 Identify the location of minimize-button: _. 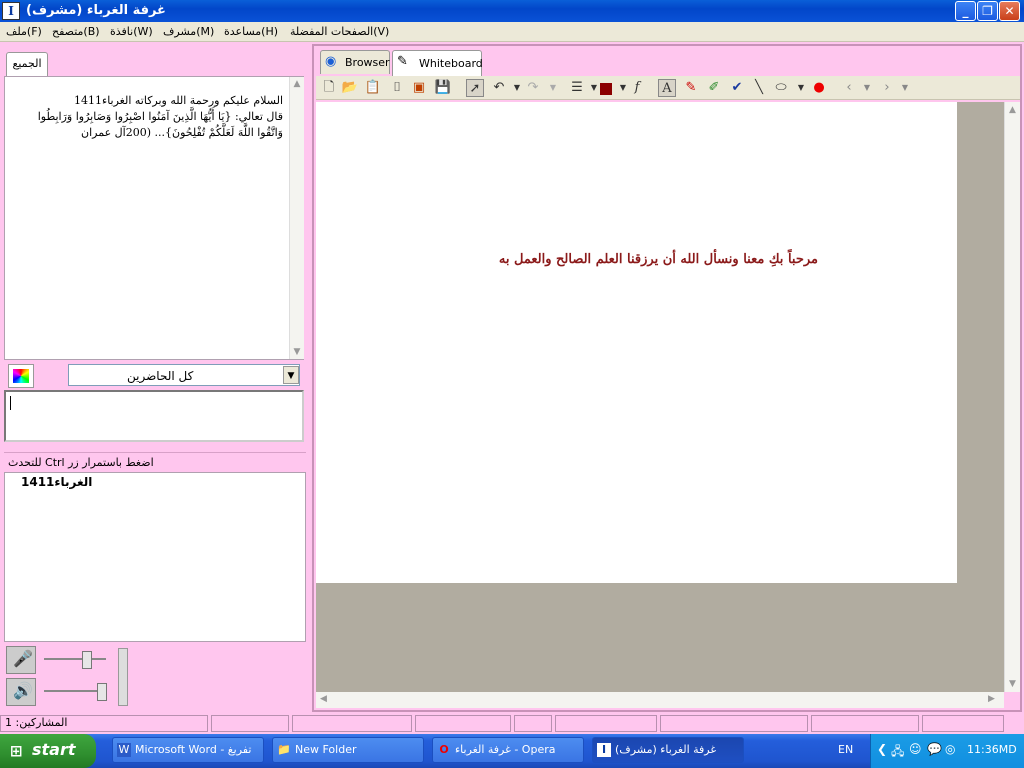
(965, 11).